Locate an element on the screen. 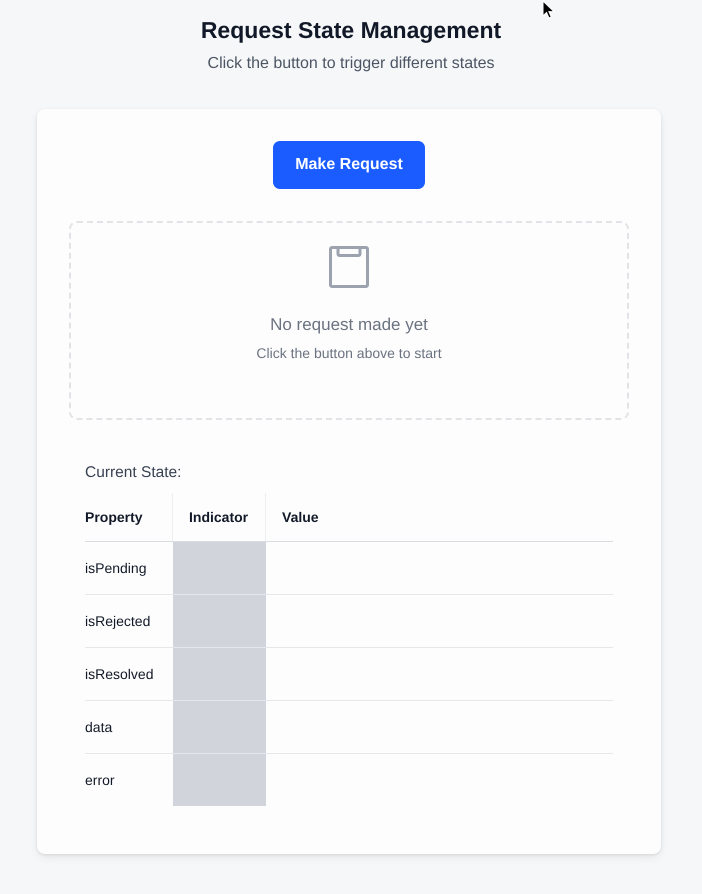  property-name: isPending is located at coordinates (115, 568).